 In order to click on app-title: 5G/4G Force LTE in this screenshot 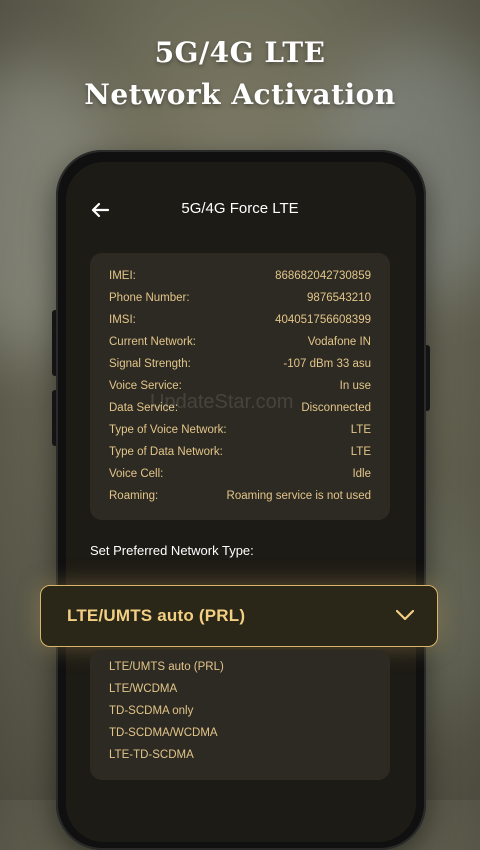, I will do `click(240, 208)`.